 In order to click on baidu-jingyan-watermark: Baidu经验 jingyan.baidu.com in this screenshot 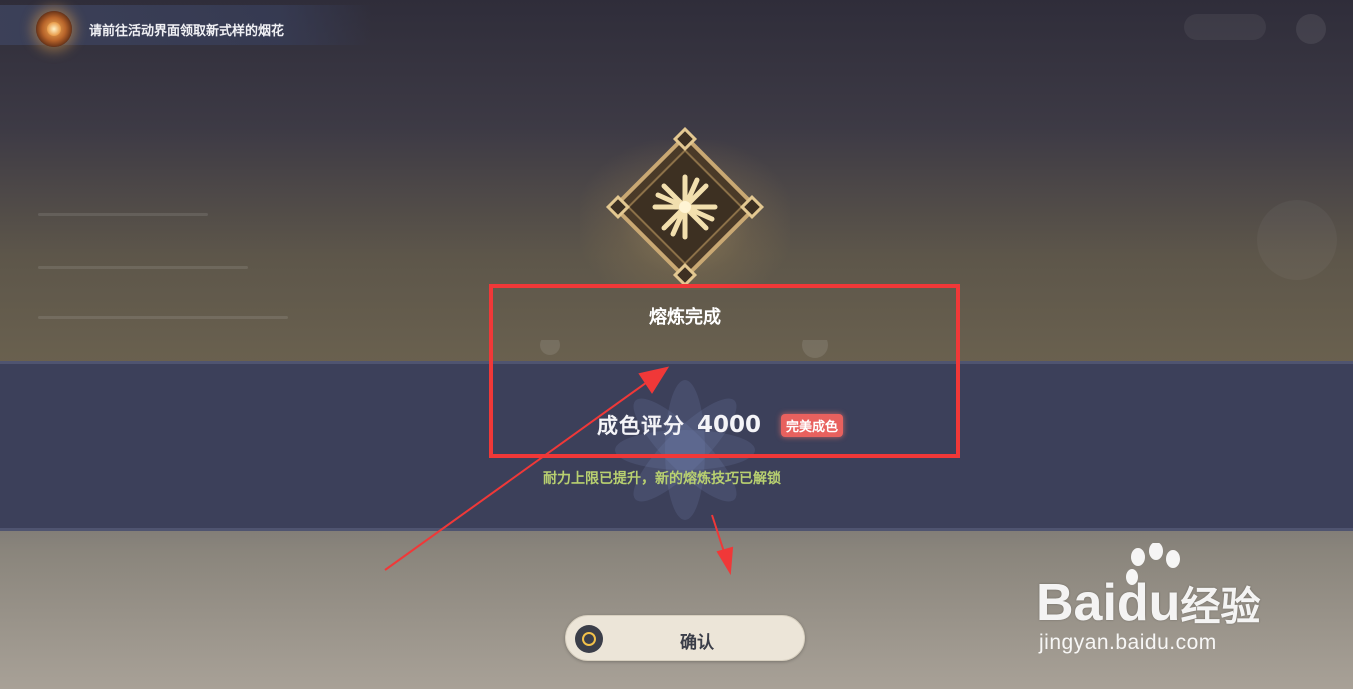, I will do `click(1166, 603)`.